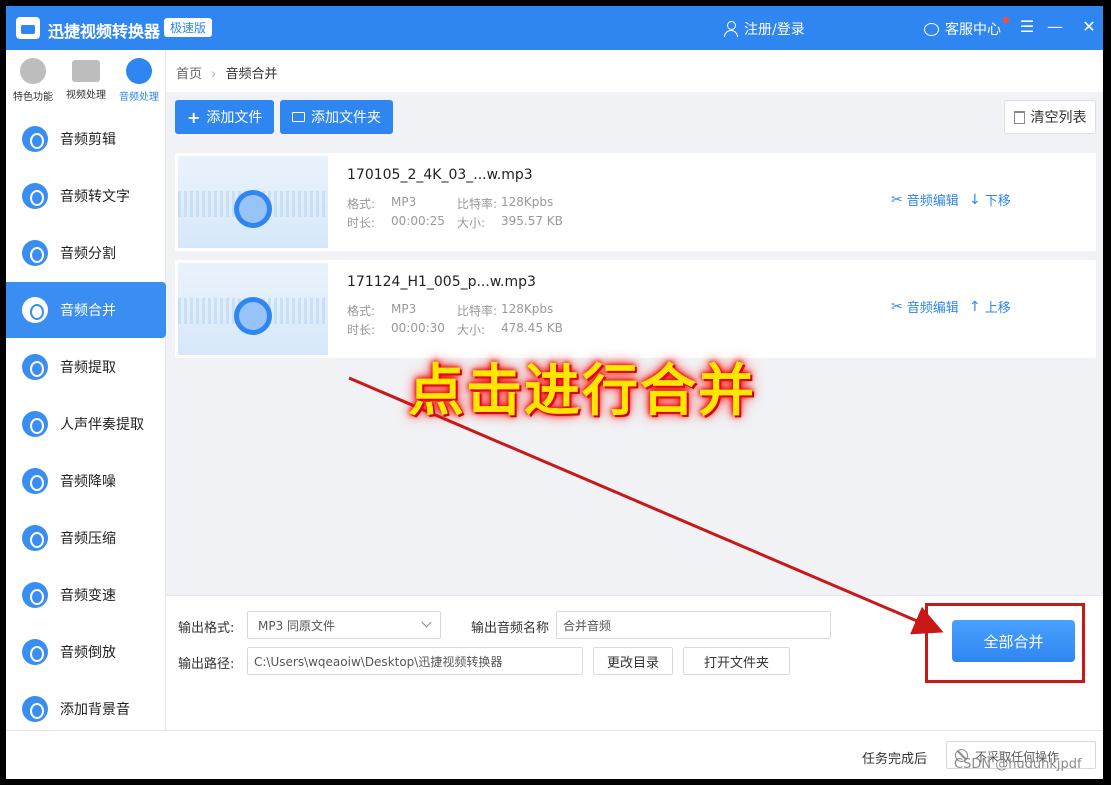  I want to click on speed-icon, so click(35, 595).